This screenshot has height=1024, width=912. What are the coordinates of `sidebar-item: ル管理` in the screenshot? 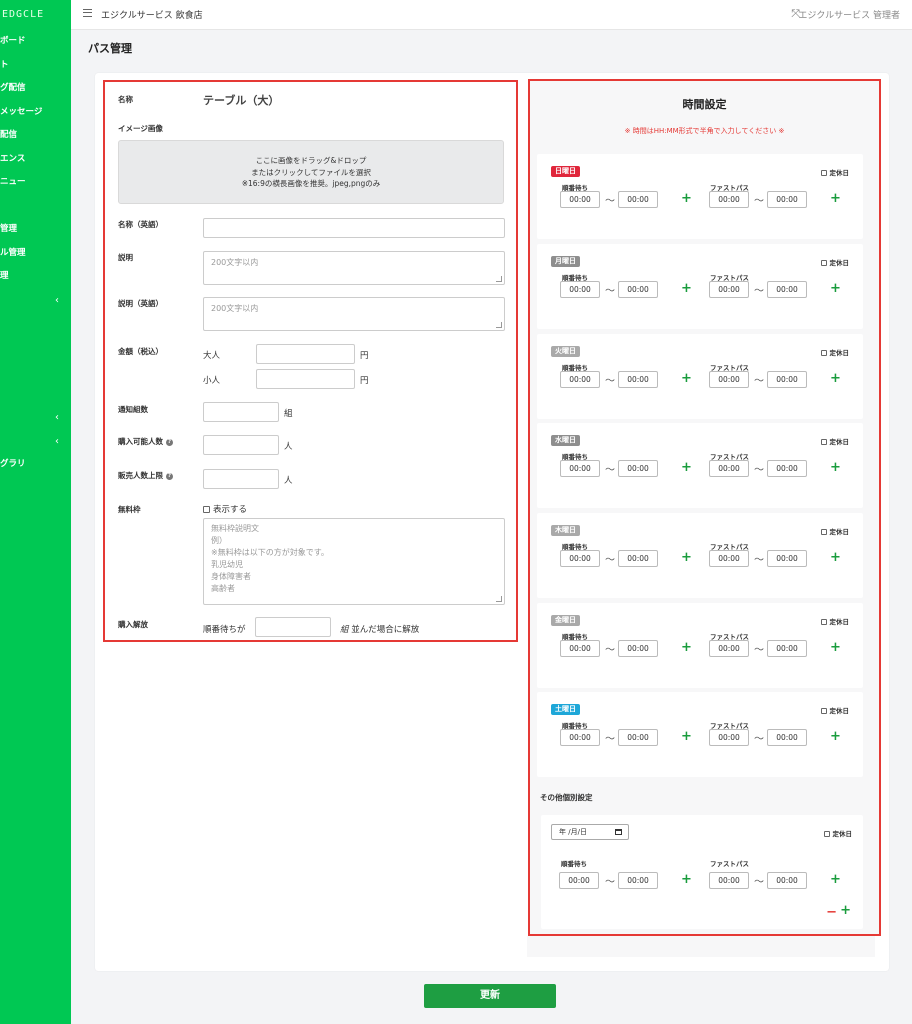 It's located at (35, 254).